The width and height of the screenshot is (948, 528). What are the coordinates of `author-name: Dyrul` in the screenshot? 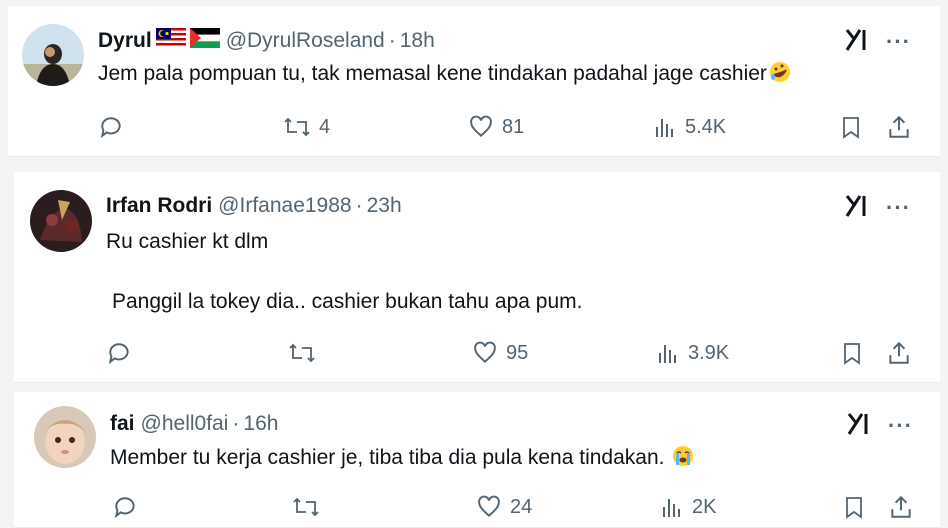 It's located at (125, 41).